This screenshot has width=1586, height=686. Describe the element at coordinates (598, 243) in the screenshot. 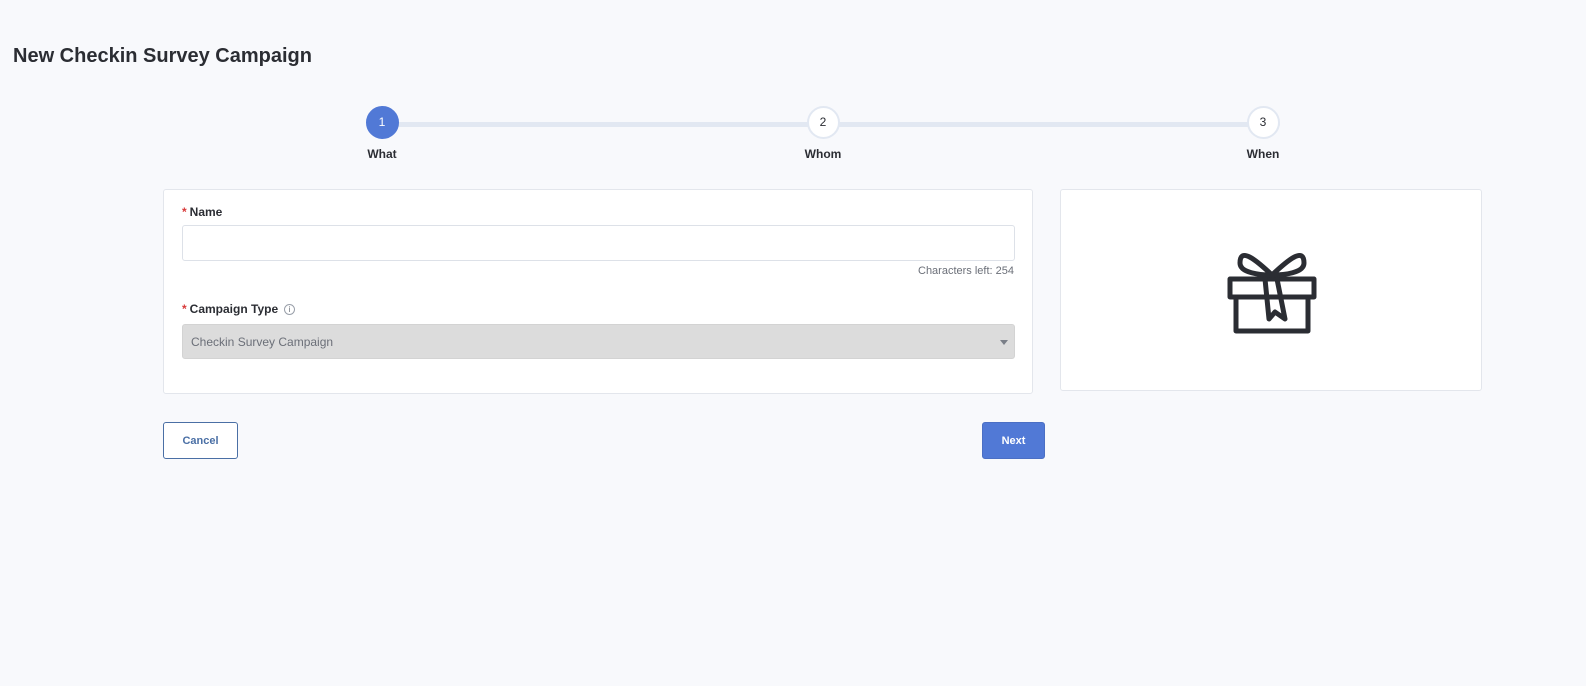

I see `name-input` at that location.